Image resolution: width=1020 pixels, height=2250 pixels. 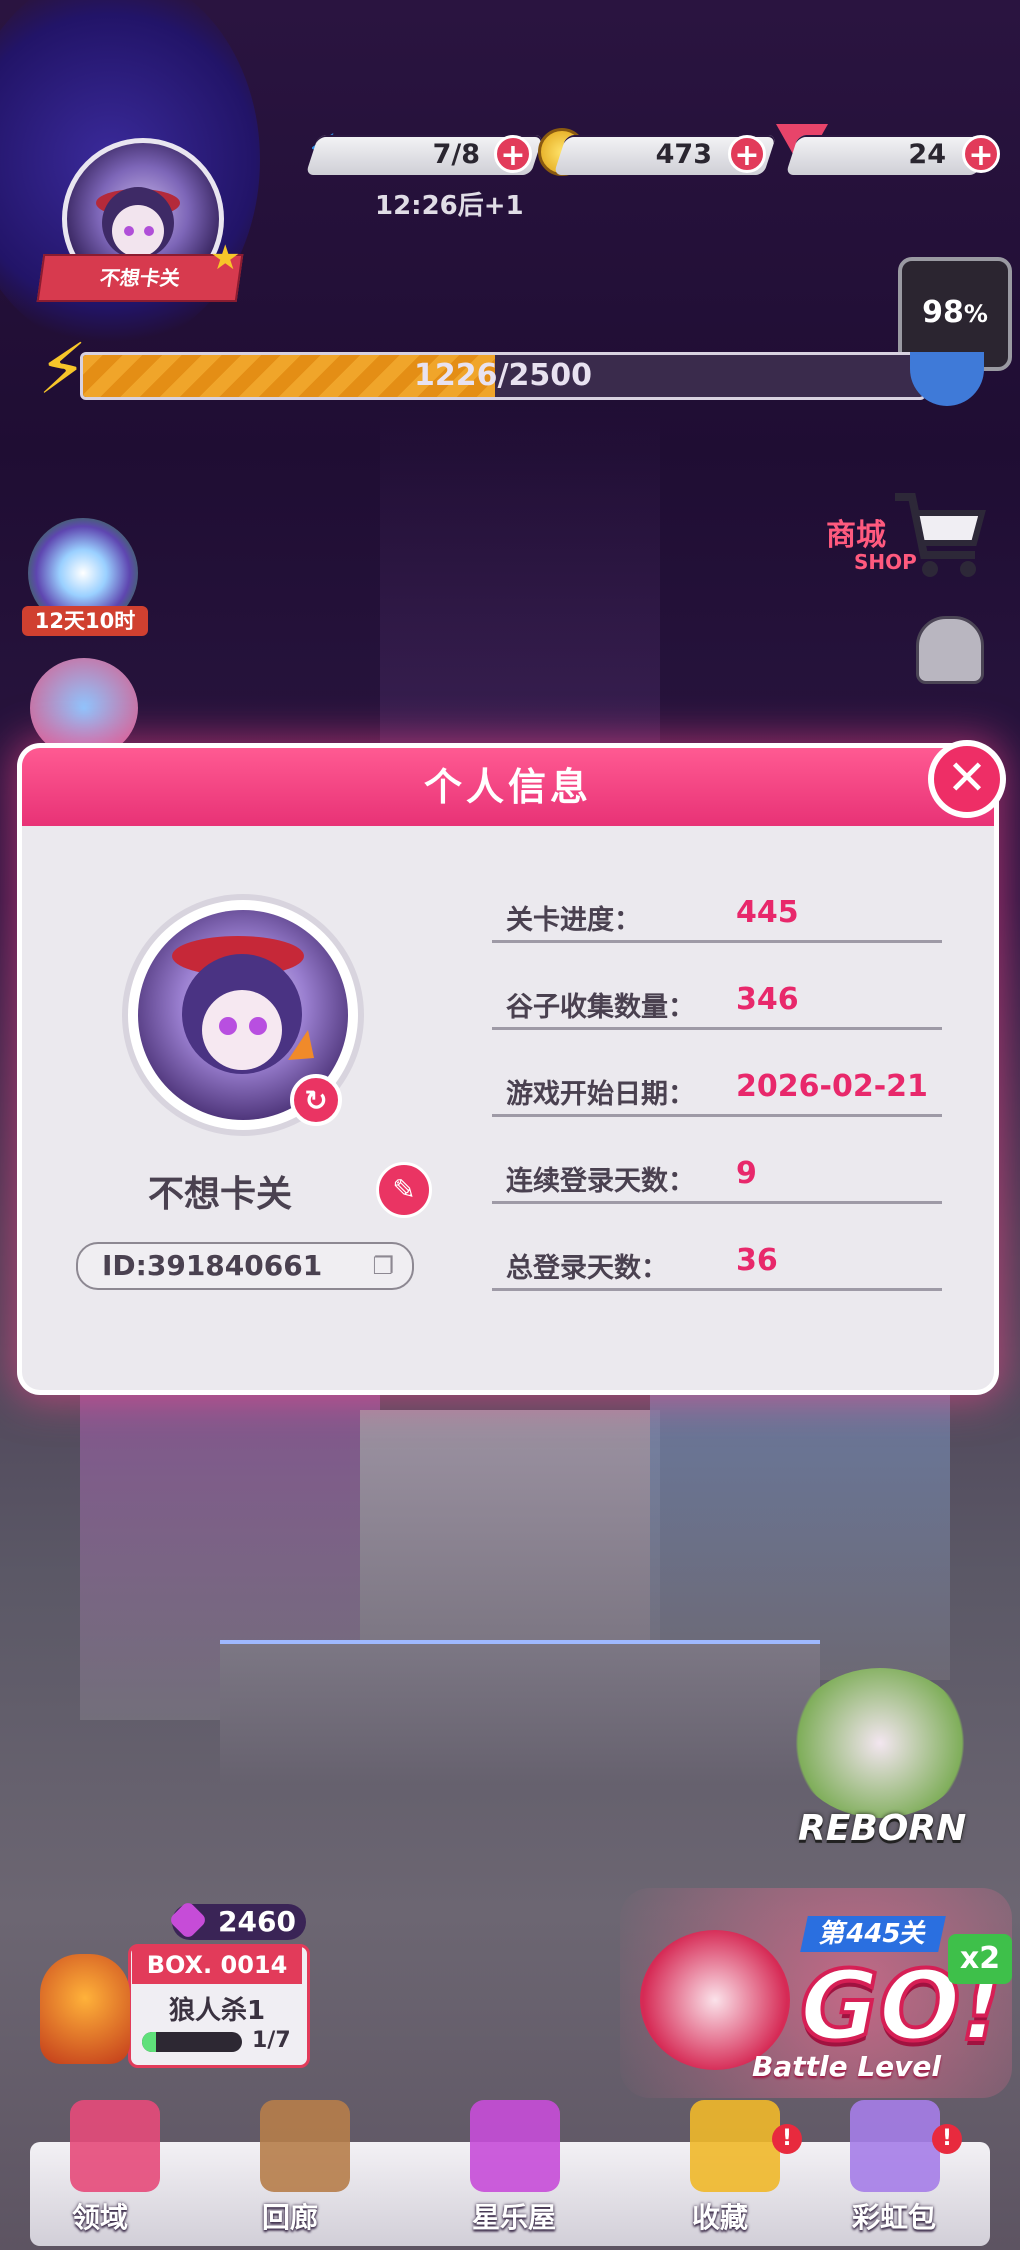 What do you see at coordinates (747, 154) in the screenshot?
I see `coin-add-button: +` at bounding box center [747, 154].